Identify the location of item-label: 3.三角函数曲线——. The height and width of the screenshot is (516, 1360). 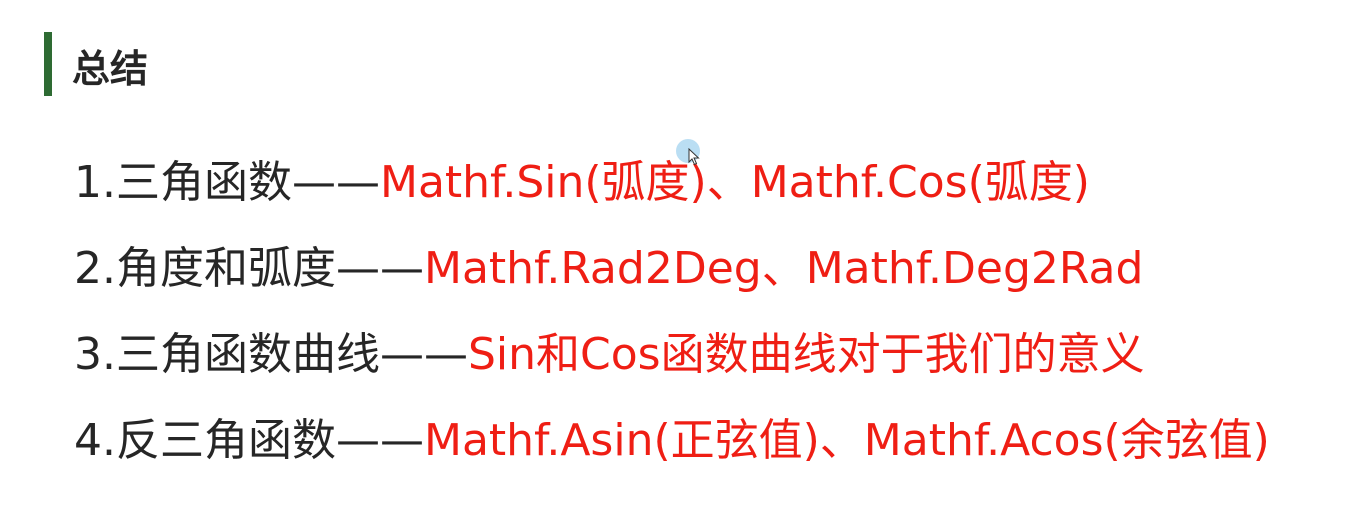
(271, 354).